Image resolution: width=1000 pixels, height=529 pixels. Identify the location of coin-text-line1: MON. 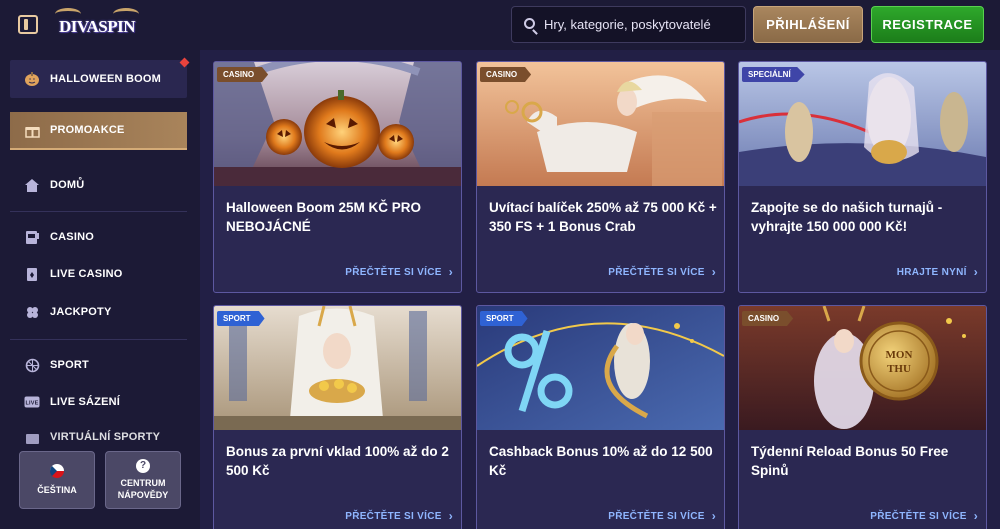
(899, 355).